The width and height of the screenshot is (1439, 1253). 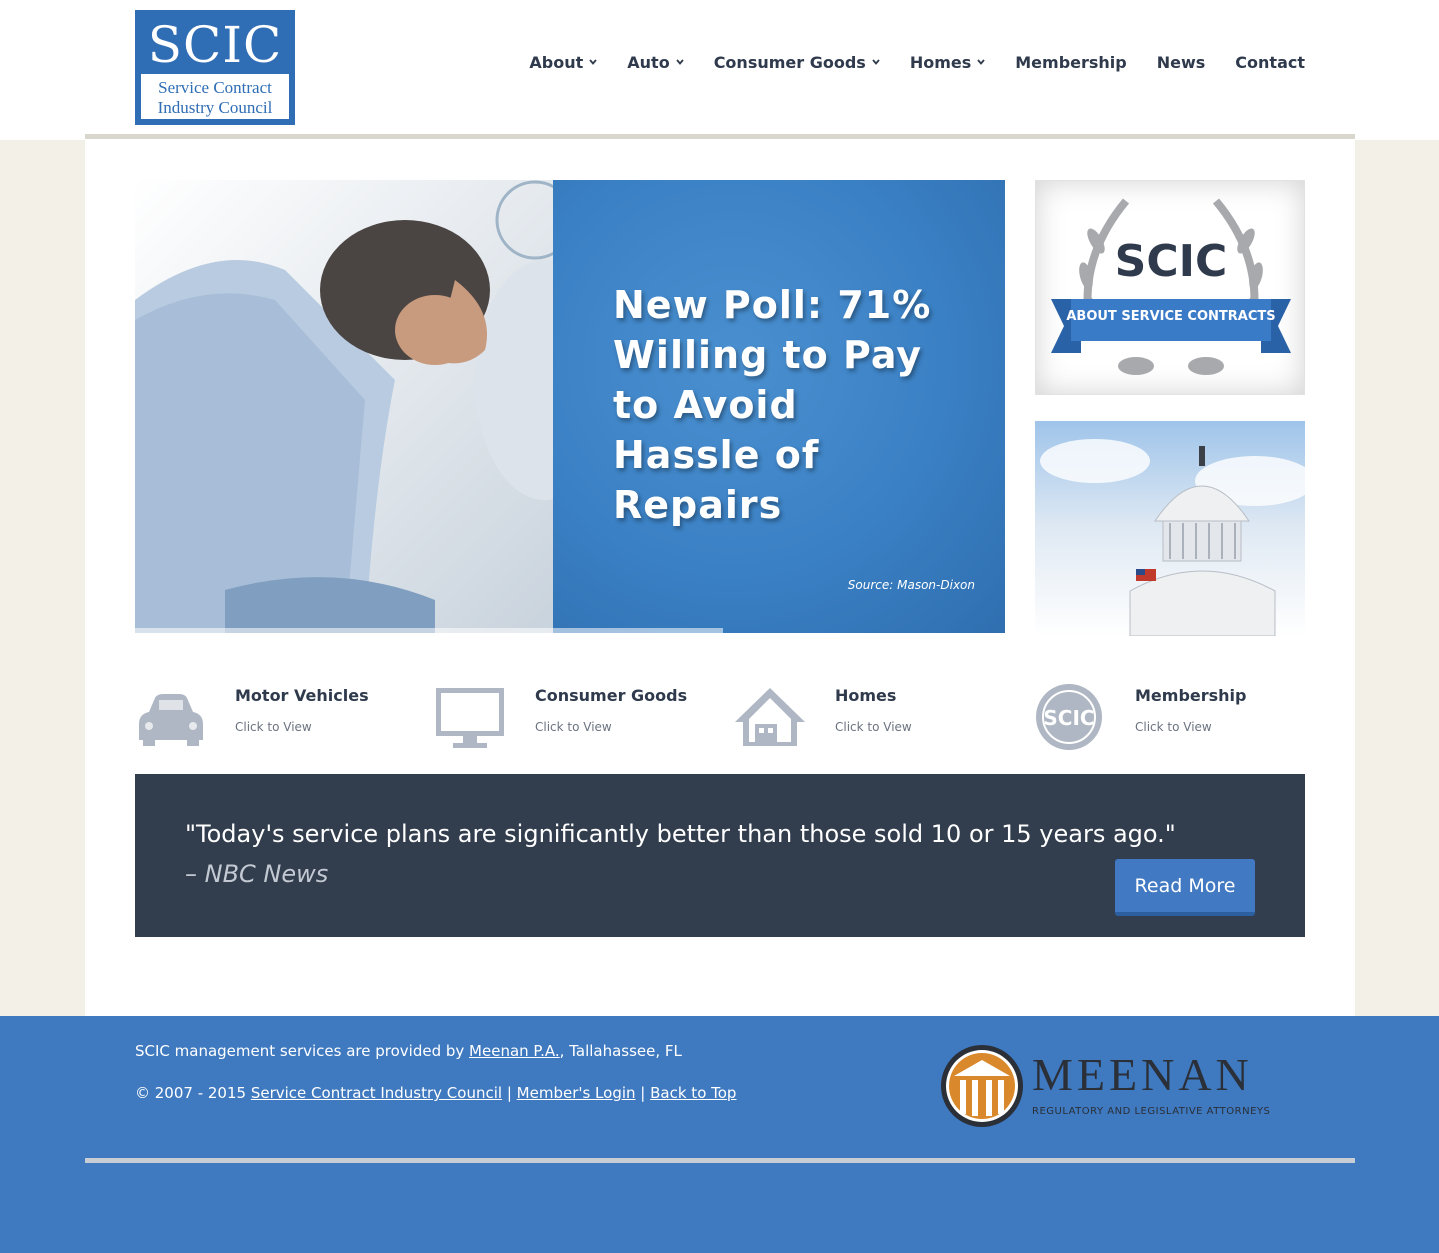 I want to click on capitol-card, so click(x=1175, y=529).